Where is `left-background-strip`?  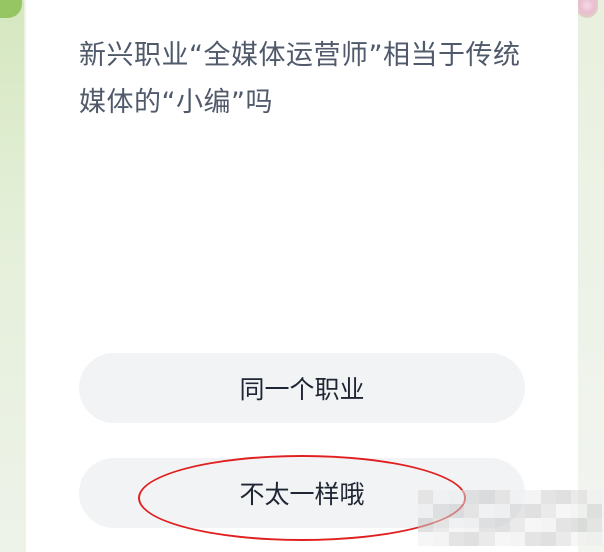
left-background-strip is located at coordinates (12, 276).